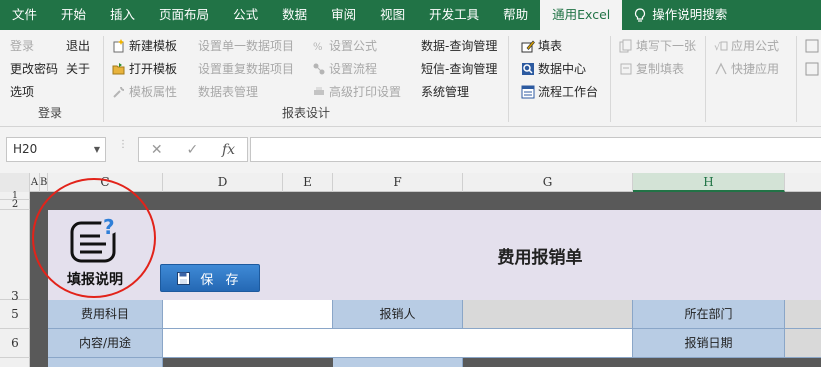 The image size is (821, 382). I want to click on formula-buttons: ✕ ✓ fx, so click(193, 149).